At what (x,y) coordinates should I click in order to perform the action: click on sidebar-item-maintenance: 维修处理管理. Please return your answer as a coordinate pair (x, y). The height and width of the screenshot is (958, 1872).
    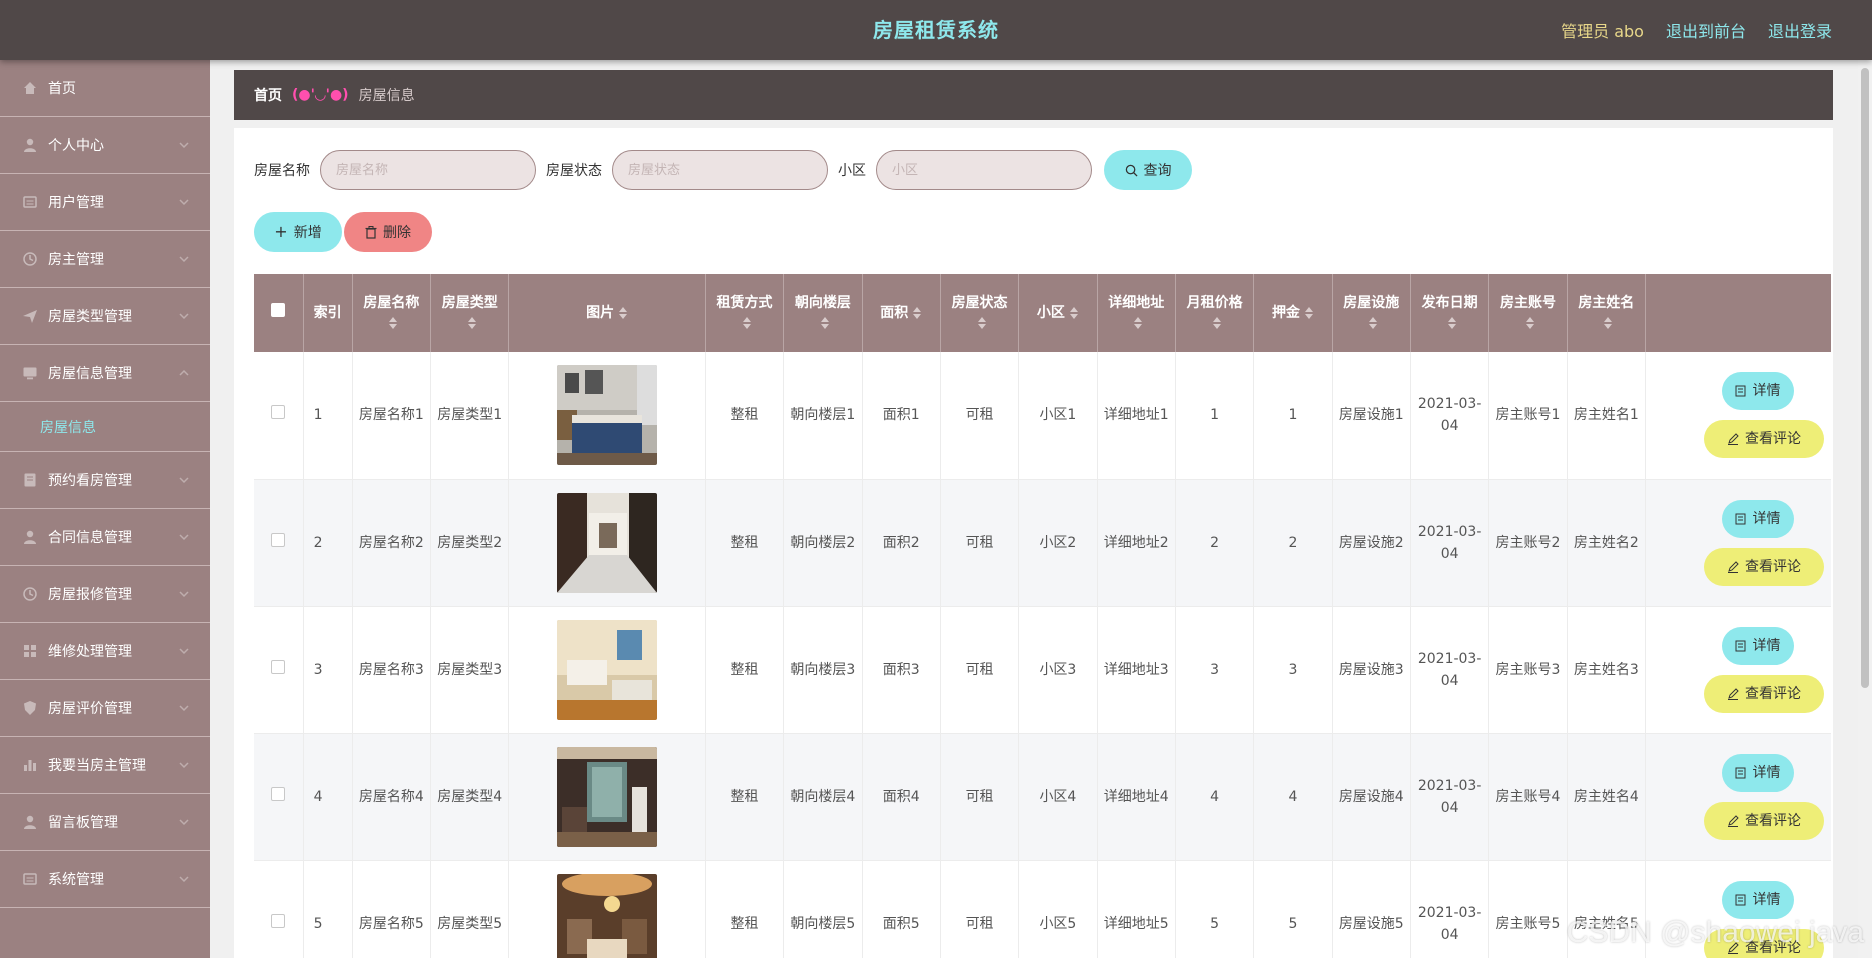
    Looking at the image, I should click on (105, 651).